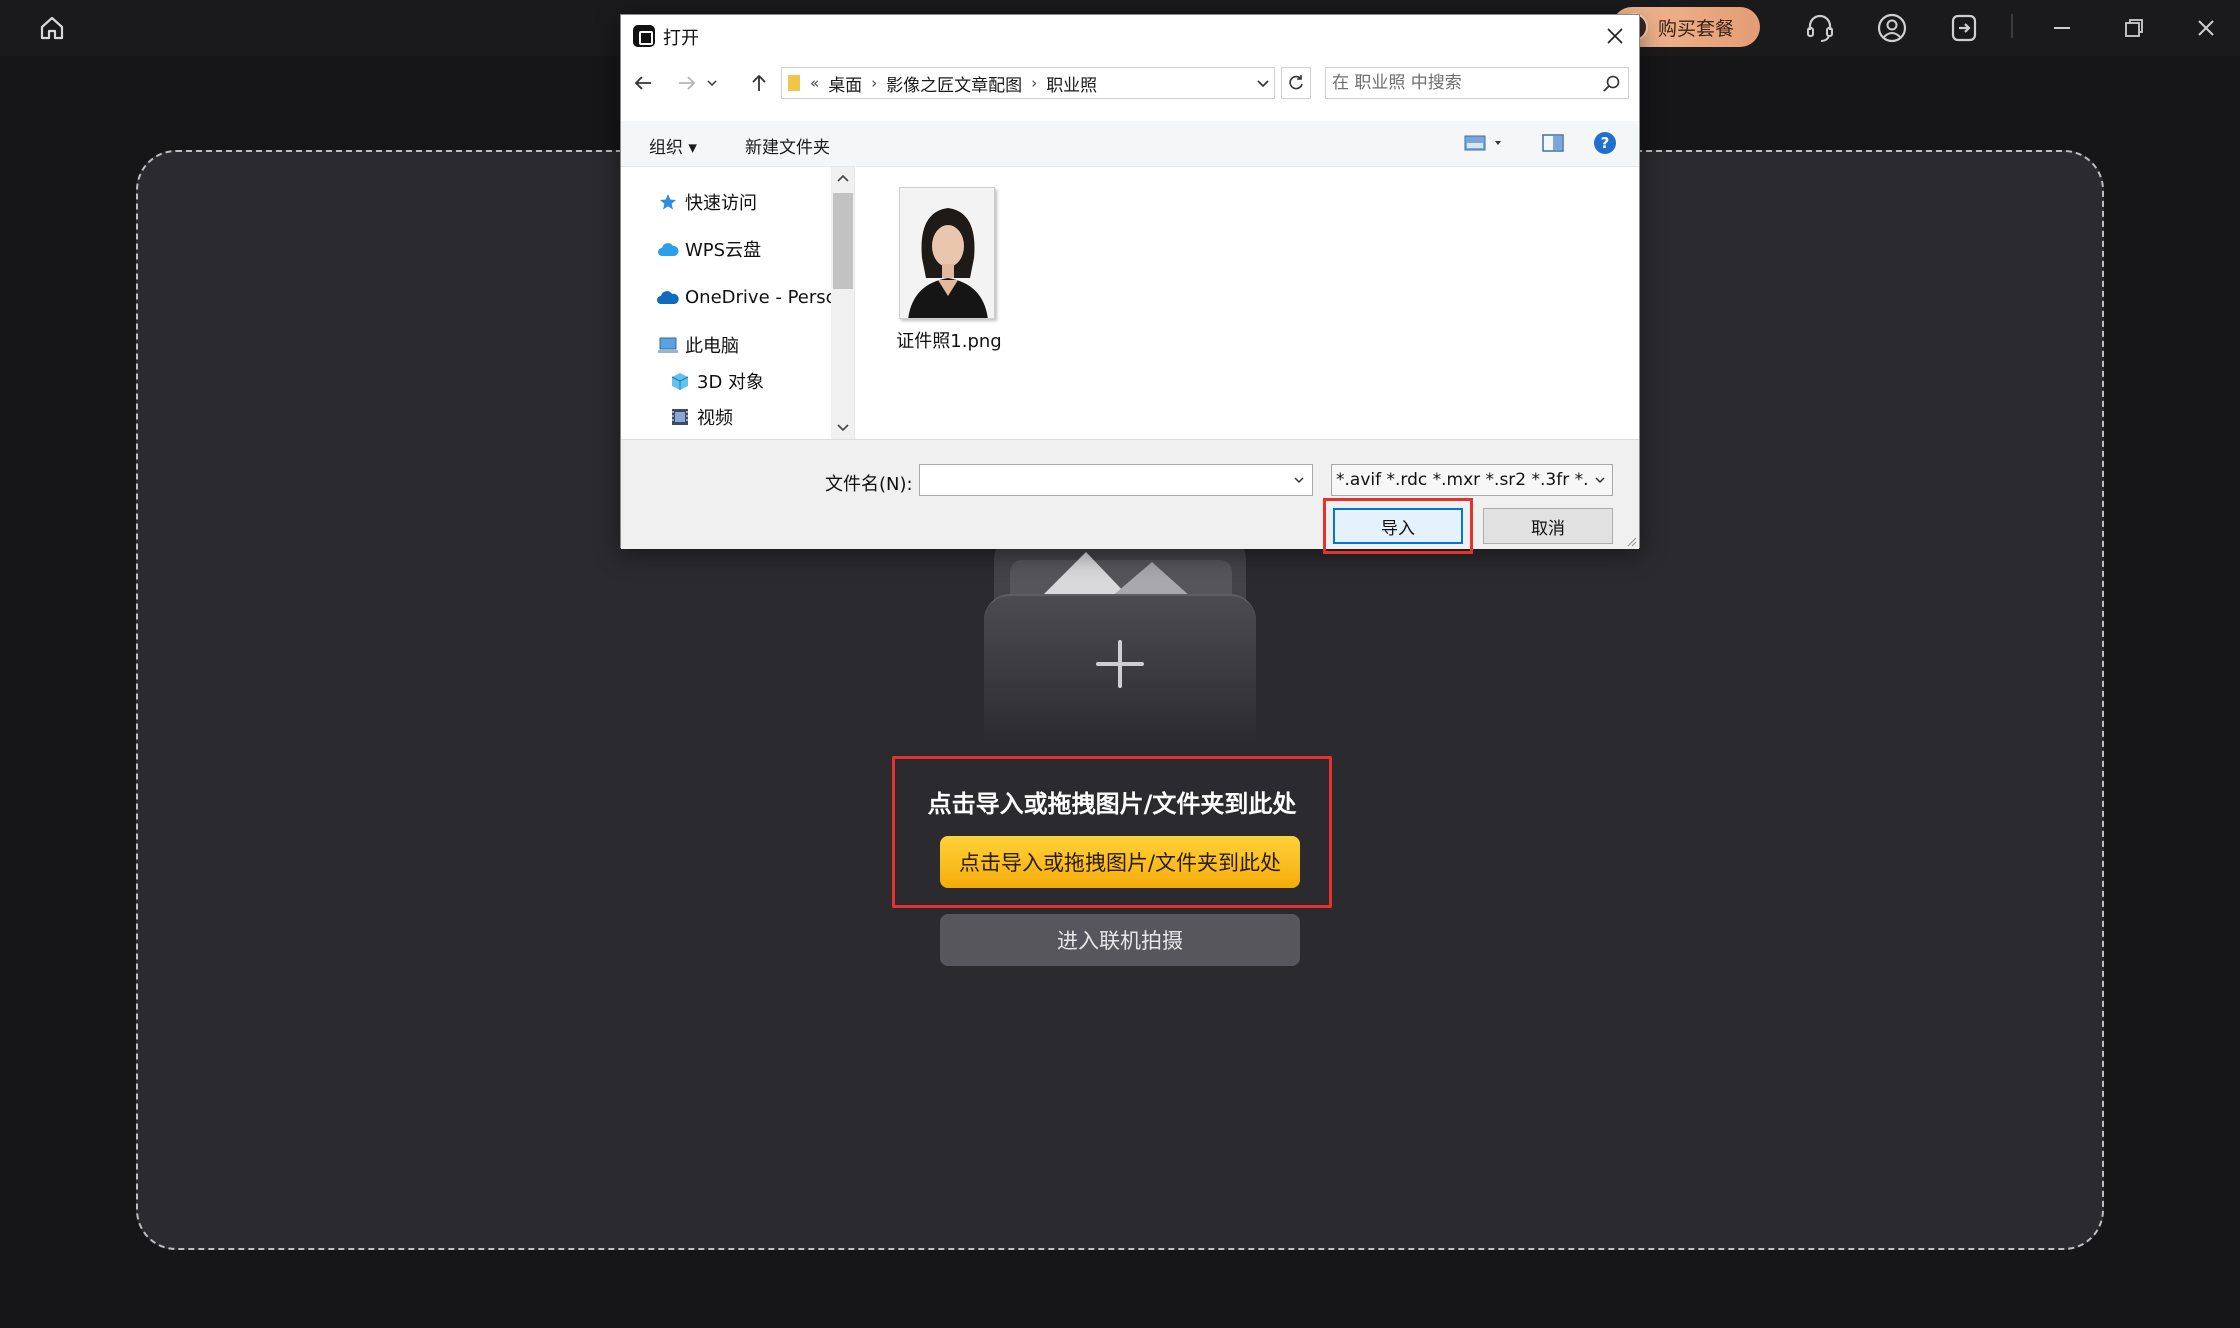  I want to click on plus-icon, so click(1120, 664).